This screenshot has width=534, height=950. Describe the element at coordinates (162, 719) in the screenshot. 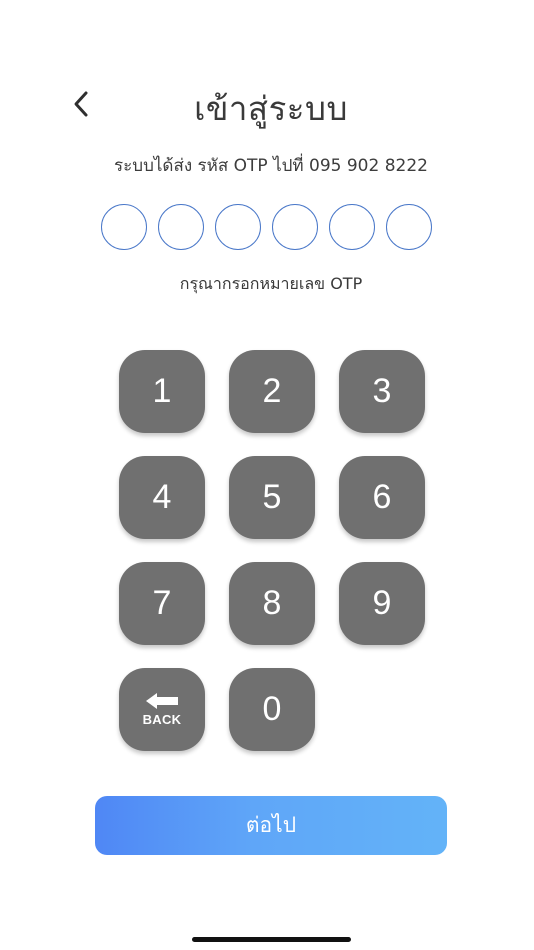

I see `backspace-label: BACK` at that location.